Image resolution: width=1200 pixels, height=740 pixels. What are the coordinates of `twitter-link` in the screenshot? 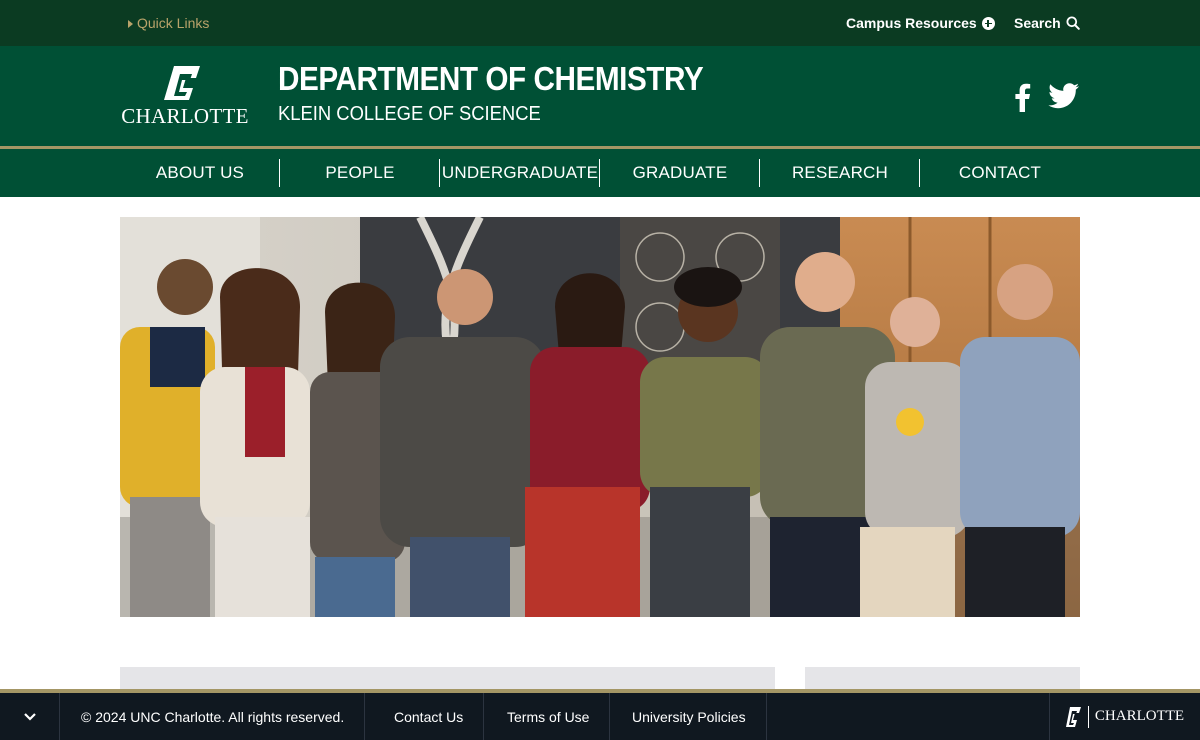 It's located at (1064, 98).